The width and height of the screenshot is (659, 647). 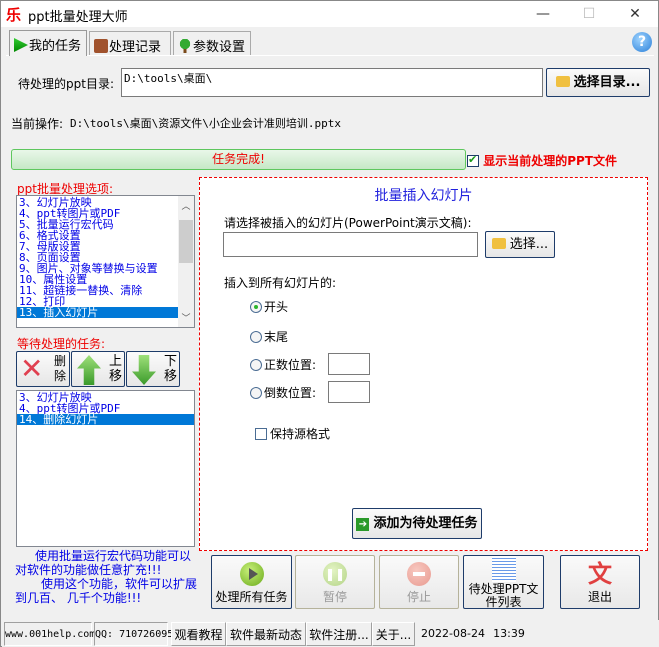 I want to click on scroll-down-icon: ﹀, so click(x=186, y=317).